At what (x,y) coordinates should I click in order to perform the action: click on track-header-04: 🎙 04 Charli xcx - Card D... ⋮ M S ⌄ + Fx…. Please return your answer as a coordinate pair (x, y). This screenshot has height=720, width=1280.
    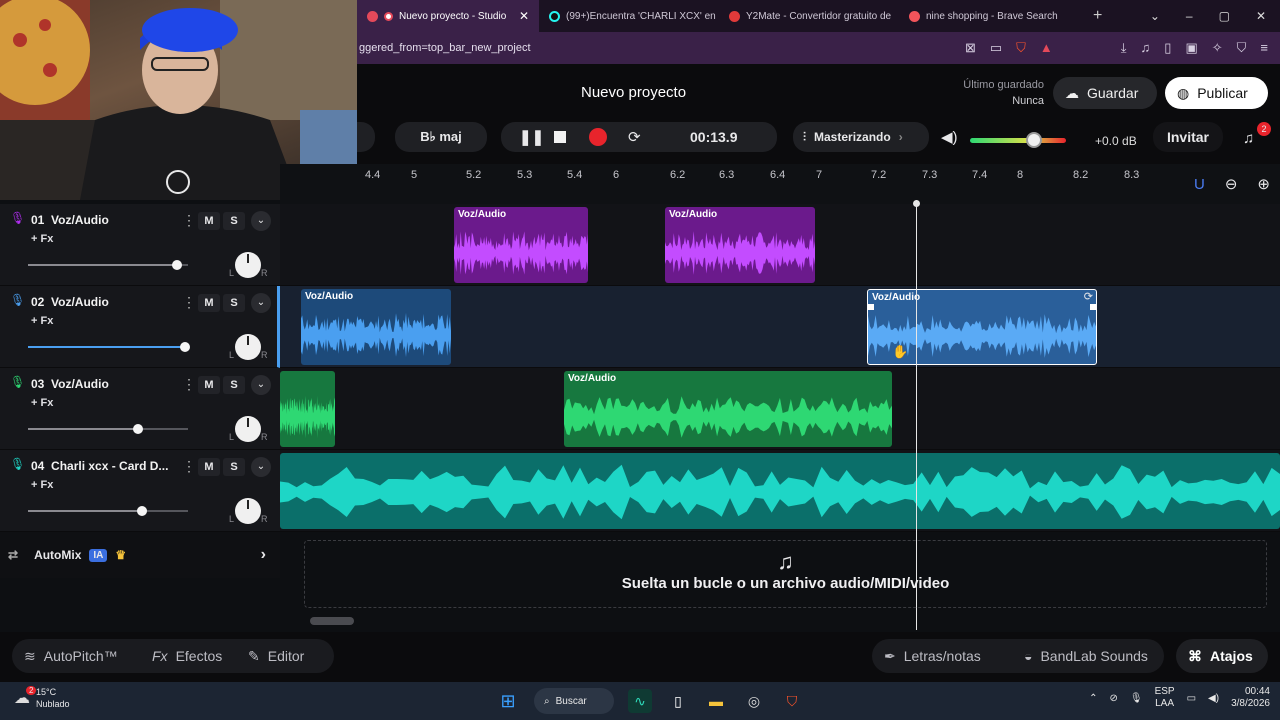
    Looking at the image, I should click on (140, 491).